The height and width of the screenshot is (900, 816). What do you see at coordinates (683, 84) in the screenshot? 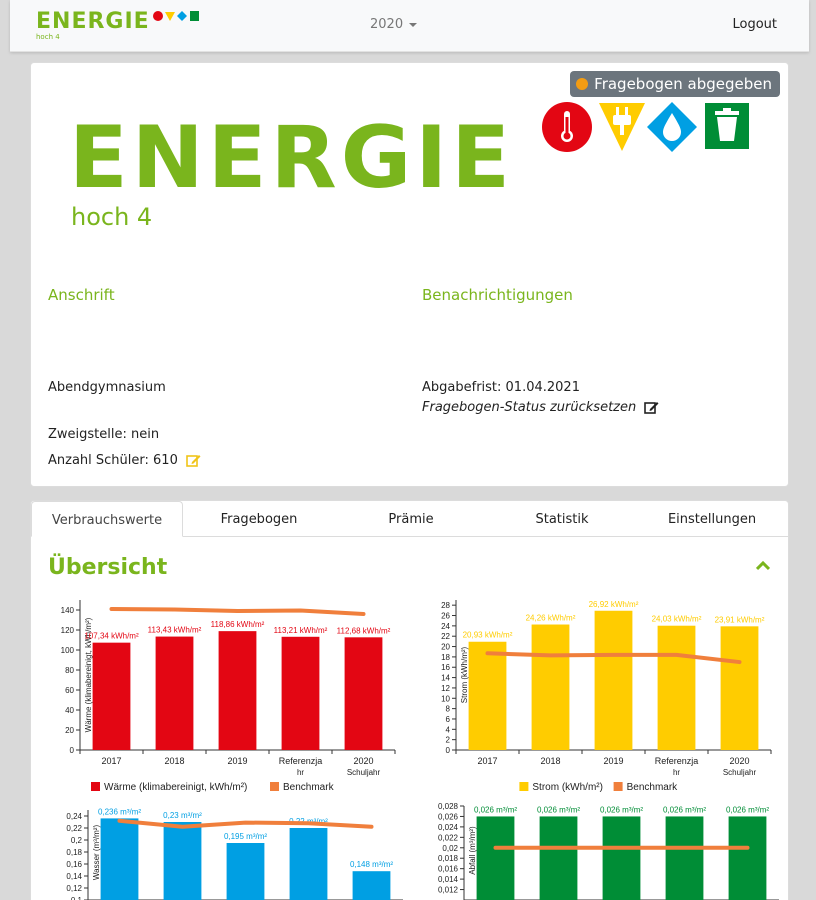
I see `status-badge-text: Fragebogen abgegeben` at bounding box center [683, 84].